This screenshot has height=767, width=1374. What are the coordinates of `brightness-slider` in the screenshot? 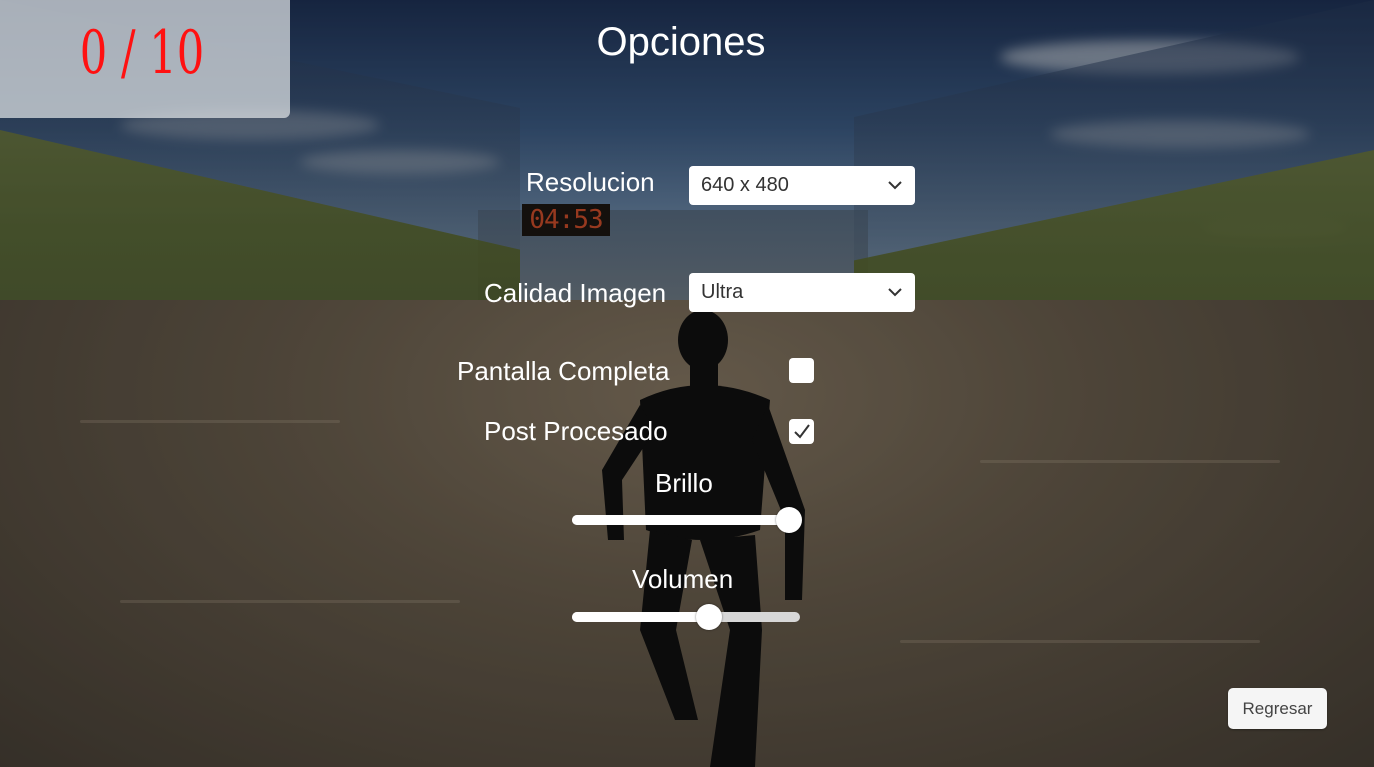 It's located at (687, 520).